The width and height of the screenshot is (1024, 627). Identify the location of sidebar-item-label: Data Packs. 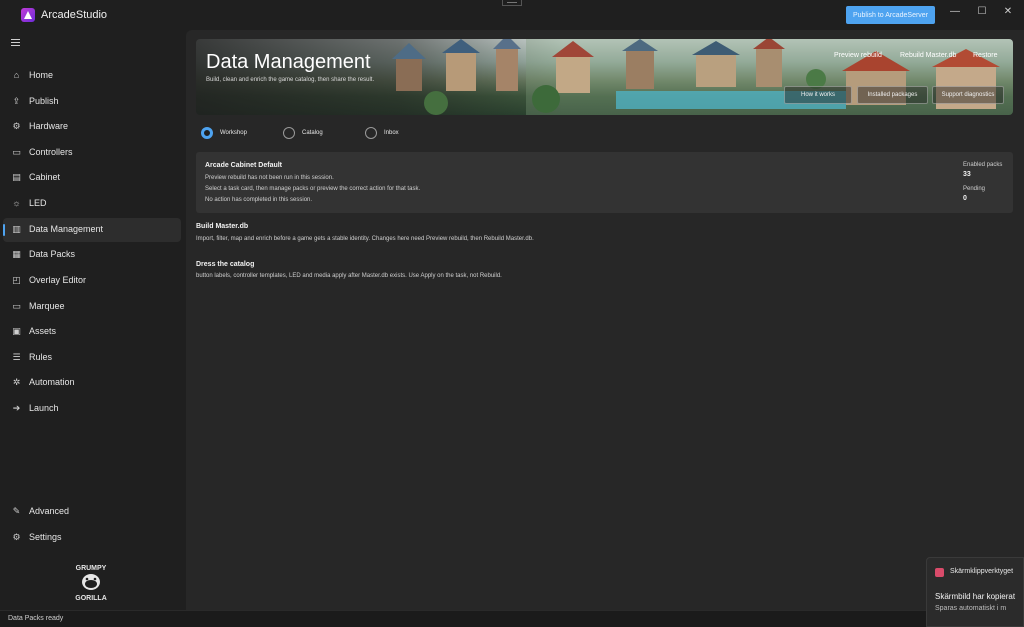
(52, 254).